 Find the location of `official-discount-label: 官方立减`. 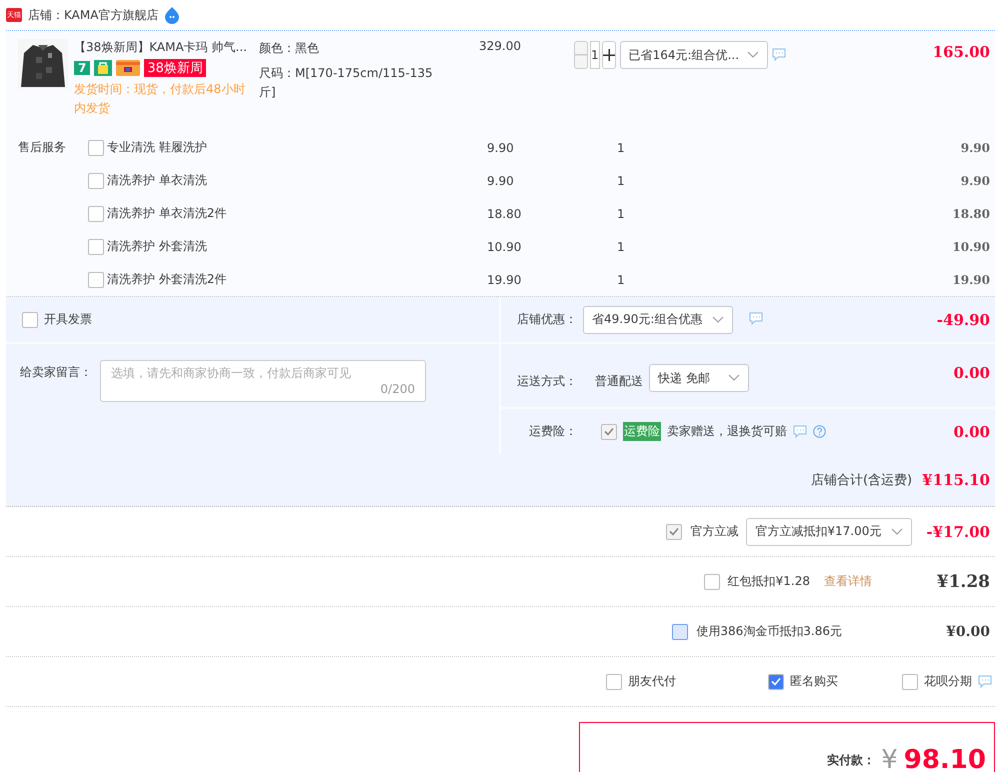

official-discount-label: 官方立减 is located at coordinates (714, 531).